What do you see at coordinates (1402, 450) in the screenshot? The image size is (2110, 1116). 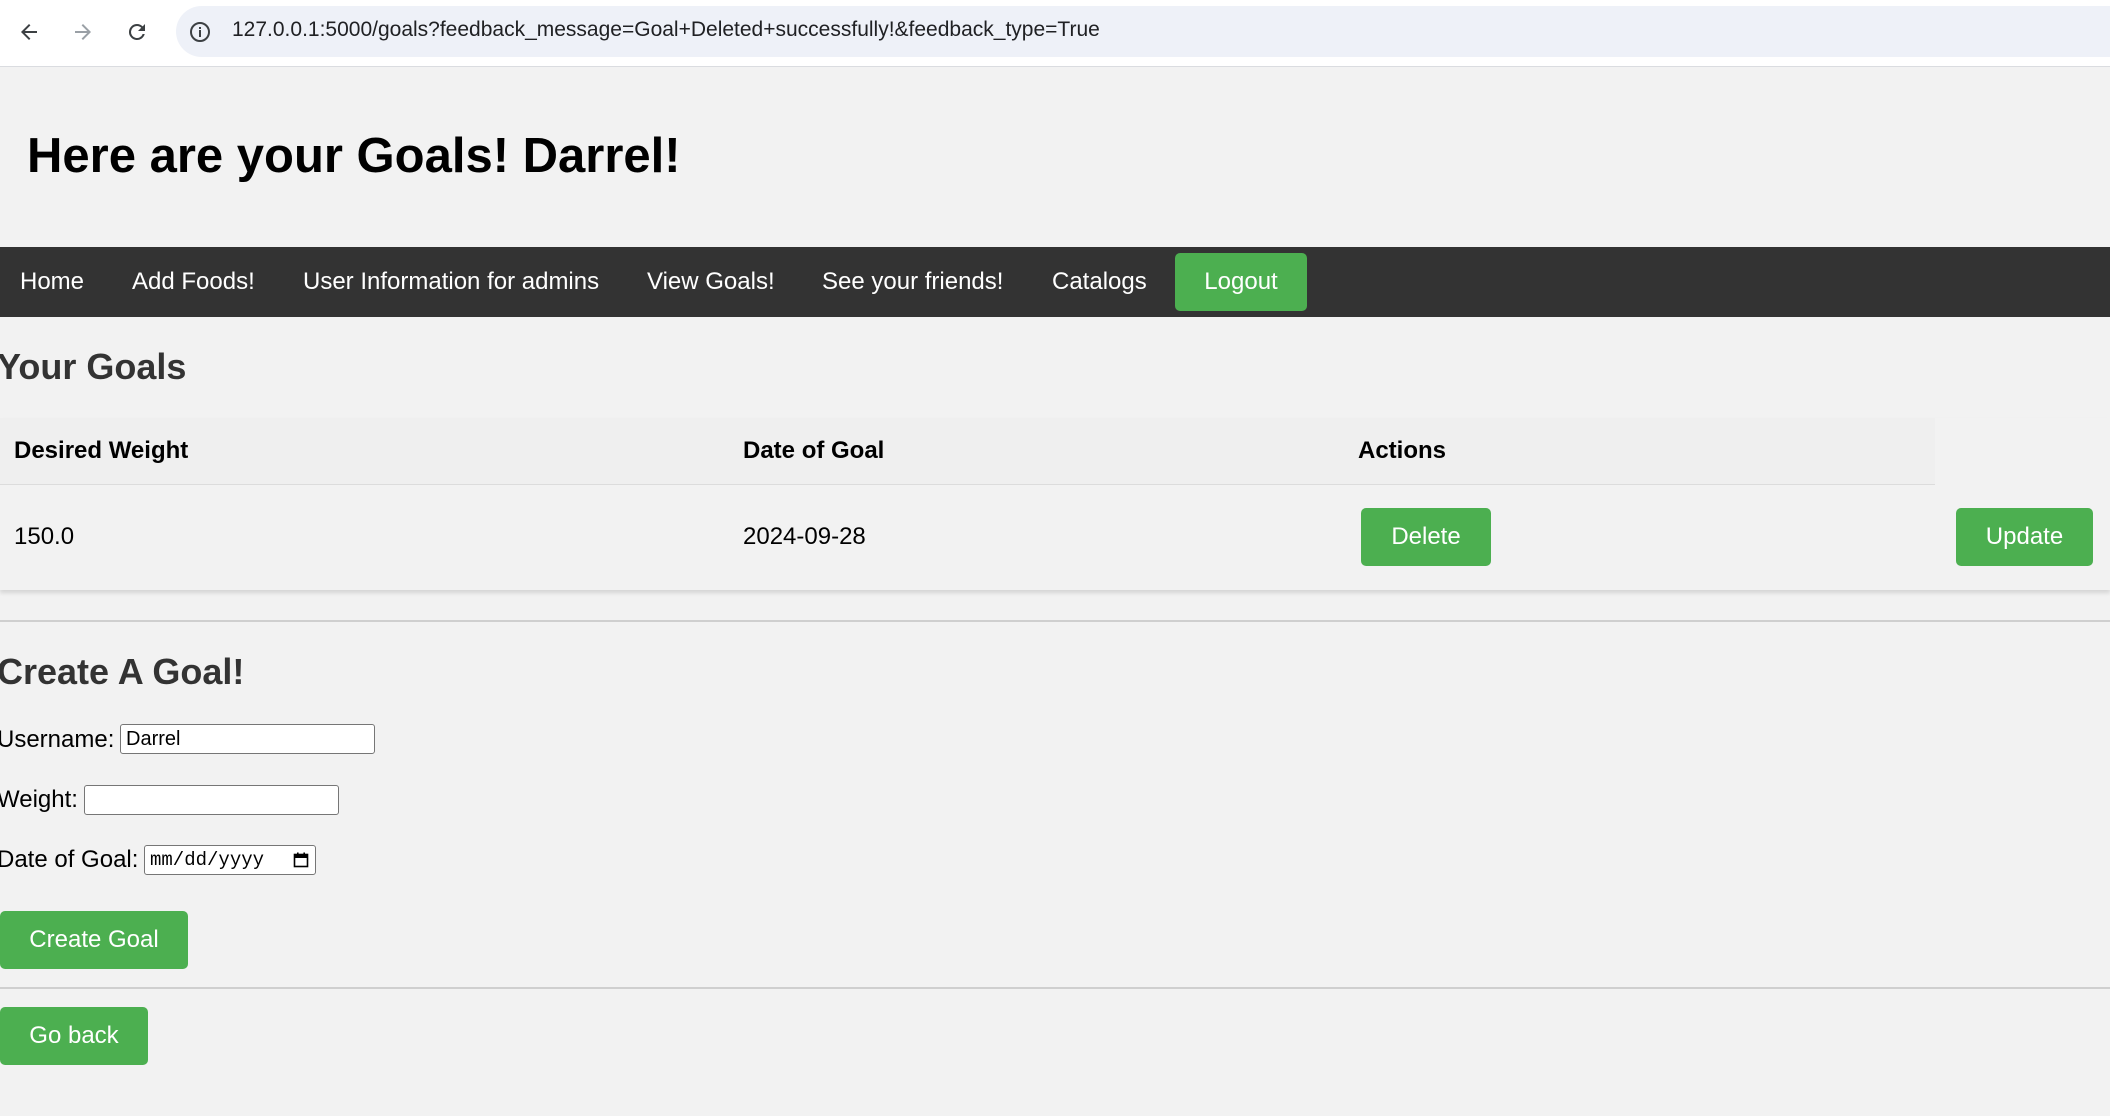 I see `column-header-actions: Actions` at bounding box center [1402, 450].